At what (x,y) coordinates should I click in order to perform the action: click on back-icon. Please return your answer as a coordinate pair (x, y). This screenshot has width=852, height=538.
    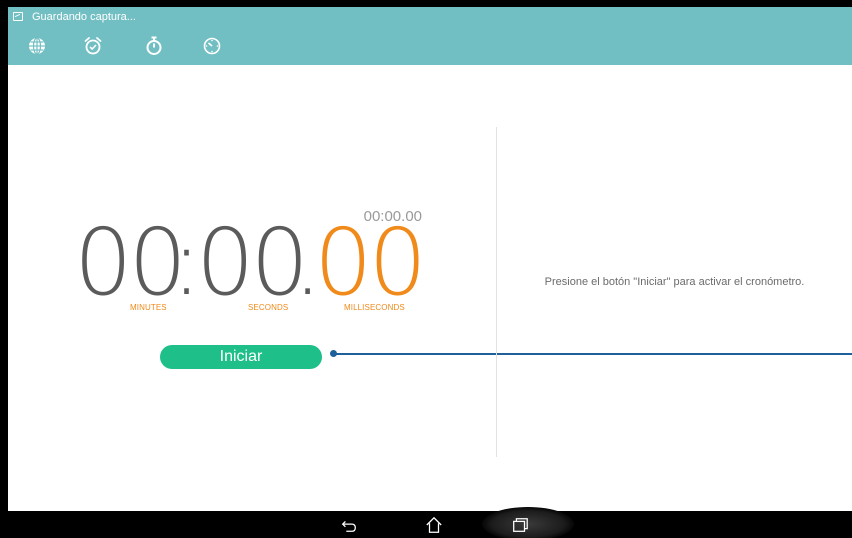
    Looking at the image, I should click on (348, 526).